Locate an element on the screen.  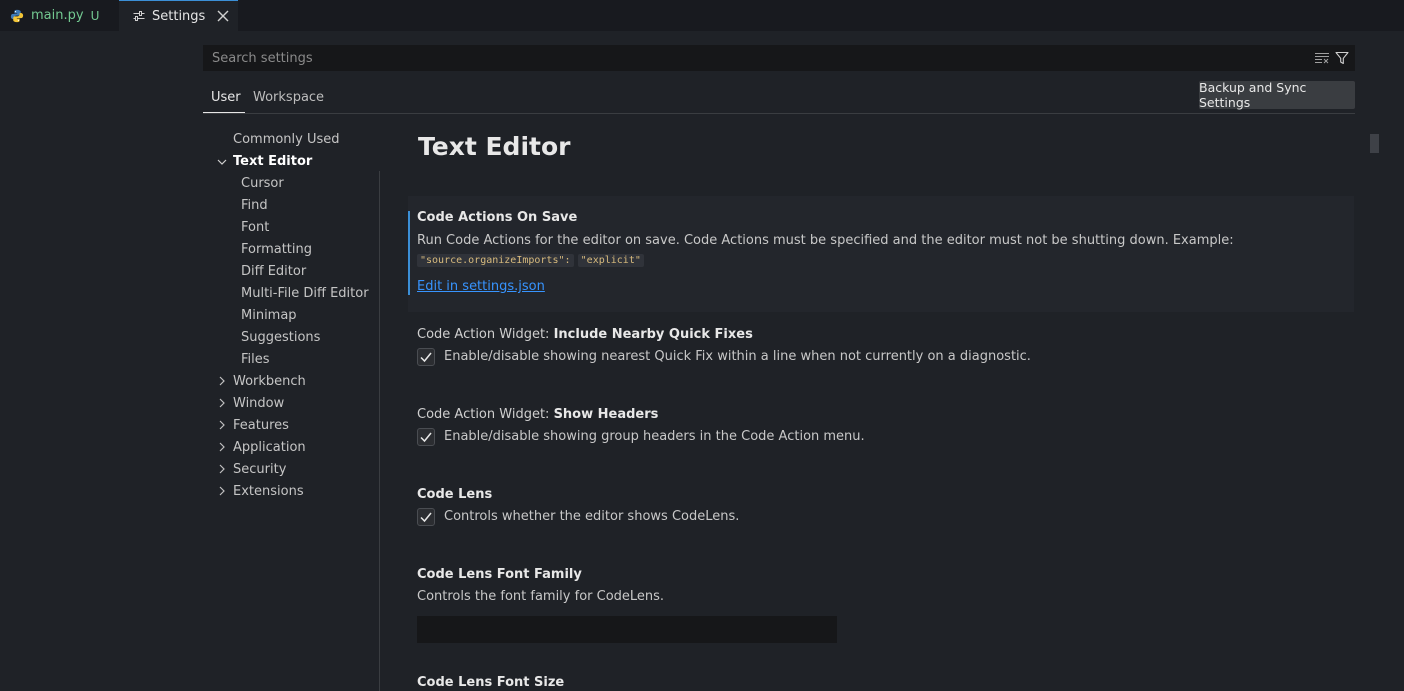
setting-name: Code Lens Font Size is located at coordinates (491, 682).